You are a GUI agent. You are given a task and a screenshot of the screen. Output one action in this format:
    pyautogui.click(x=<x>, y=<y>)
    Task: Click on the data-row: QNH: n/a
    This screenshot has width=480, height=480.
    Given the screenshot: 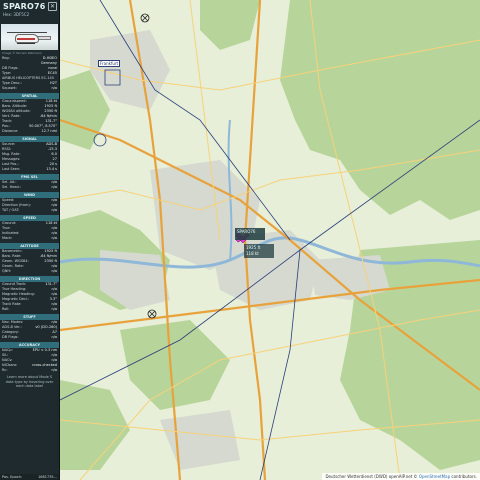 What is the action you would take?
    pyautogui.click(x=29, y=271)
    